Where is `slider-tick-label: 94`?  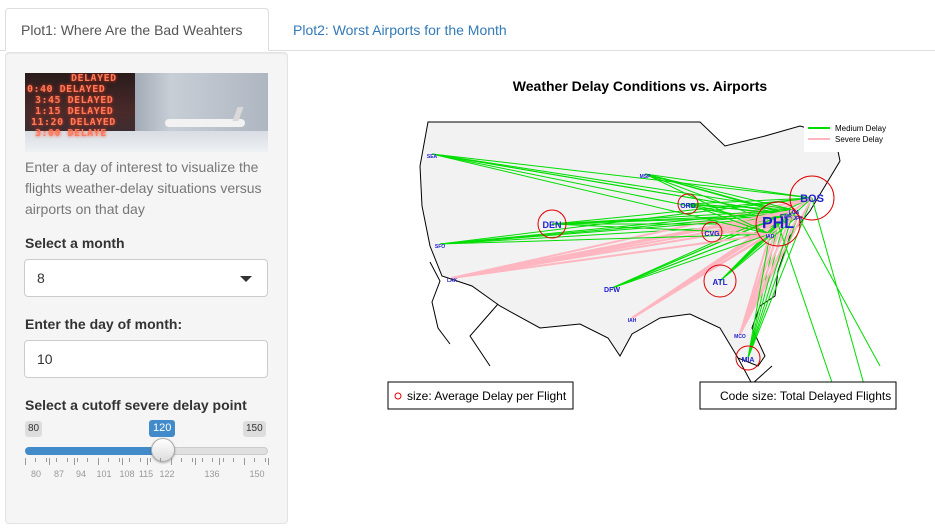
slider-tick-label: 94 is located at coordinates (81, 474).